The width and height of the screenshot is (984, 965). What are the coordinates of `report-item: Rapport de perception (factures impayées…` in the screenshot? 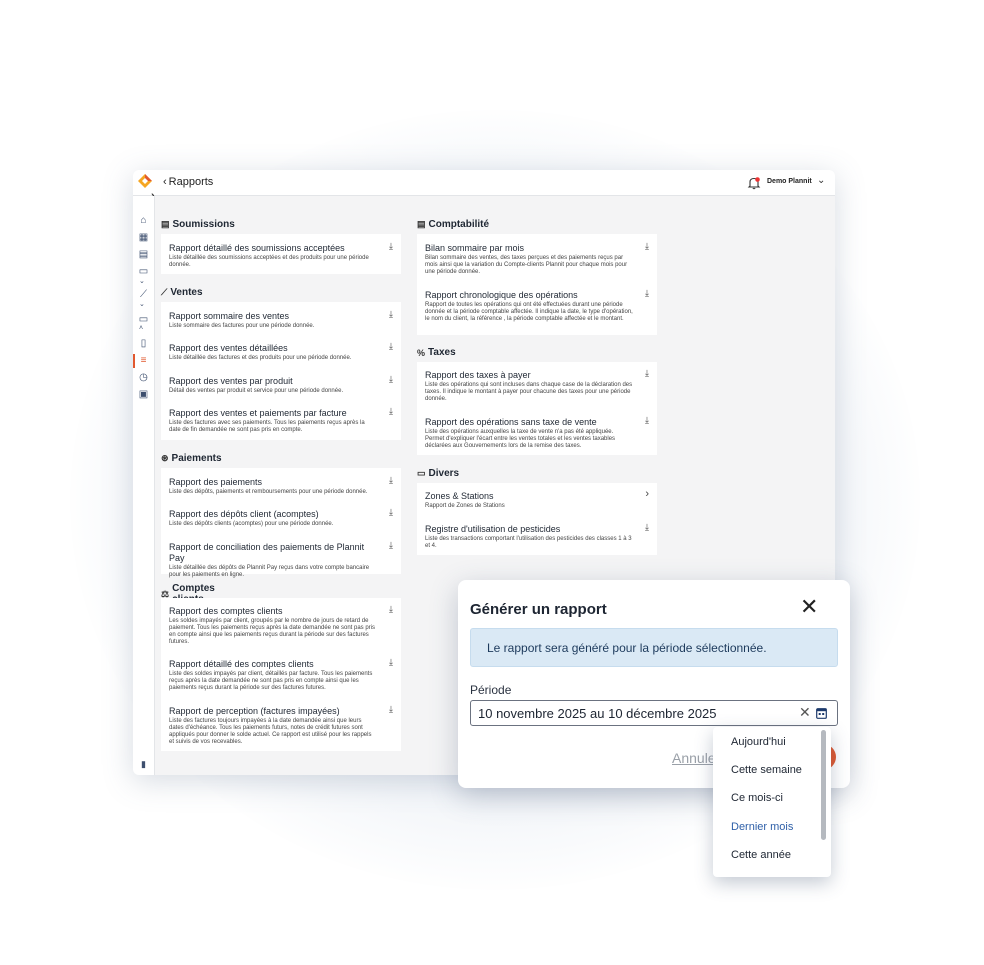 It's located at (273, 726).